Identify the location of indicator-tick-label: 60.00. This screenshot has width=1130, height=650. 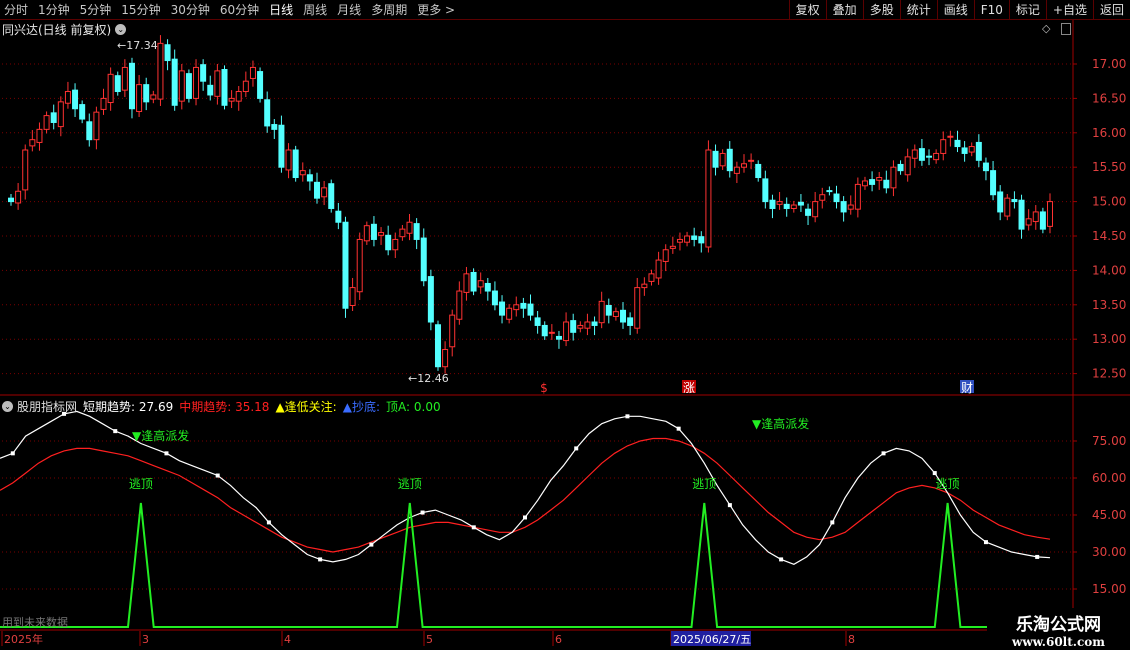
(1109, 478).